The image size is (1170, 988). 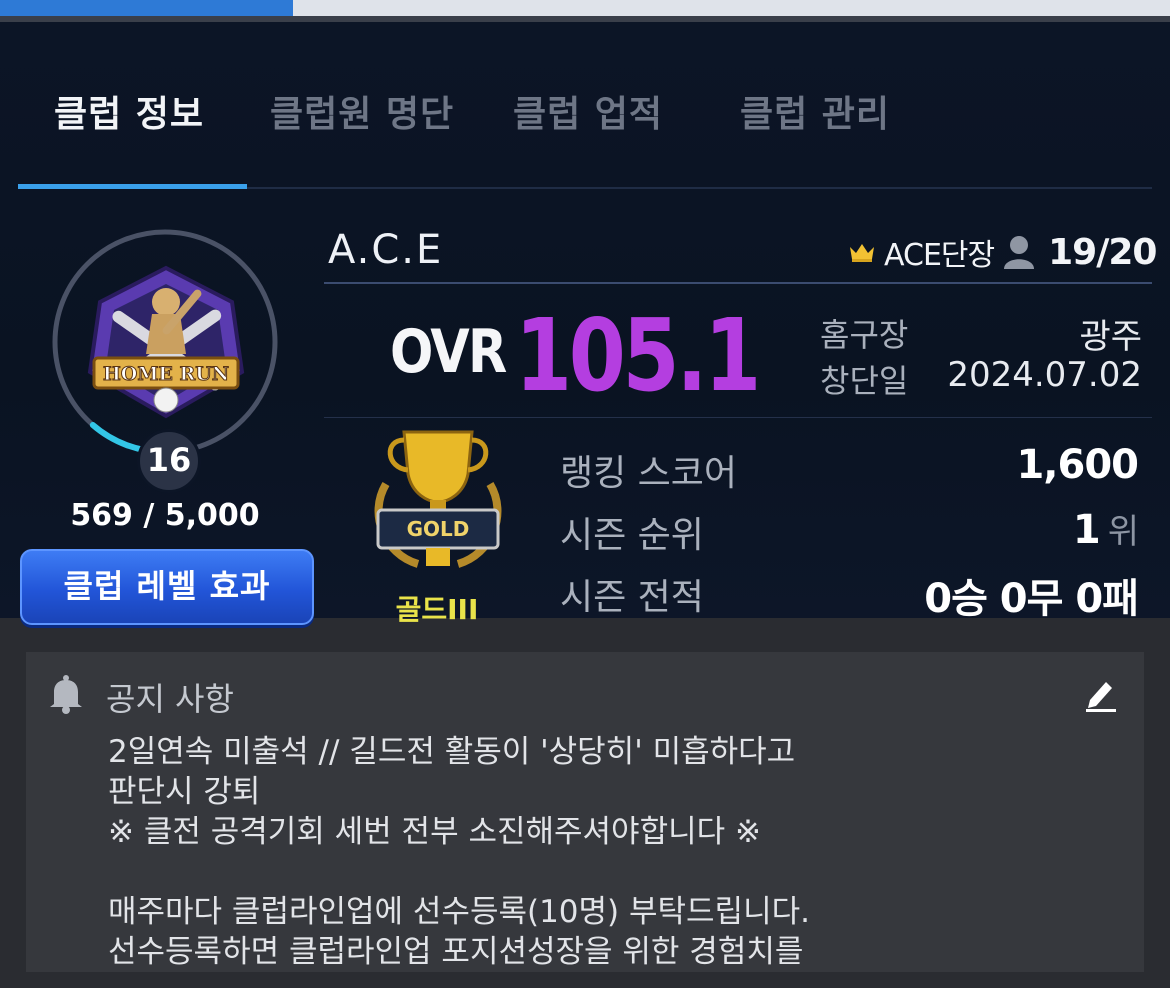 What do you see at coordinates (362, 111) in the screenshot?
I see `tab-member-list: 클럽원 명단` at bounding box center [362, 111].